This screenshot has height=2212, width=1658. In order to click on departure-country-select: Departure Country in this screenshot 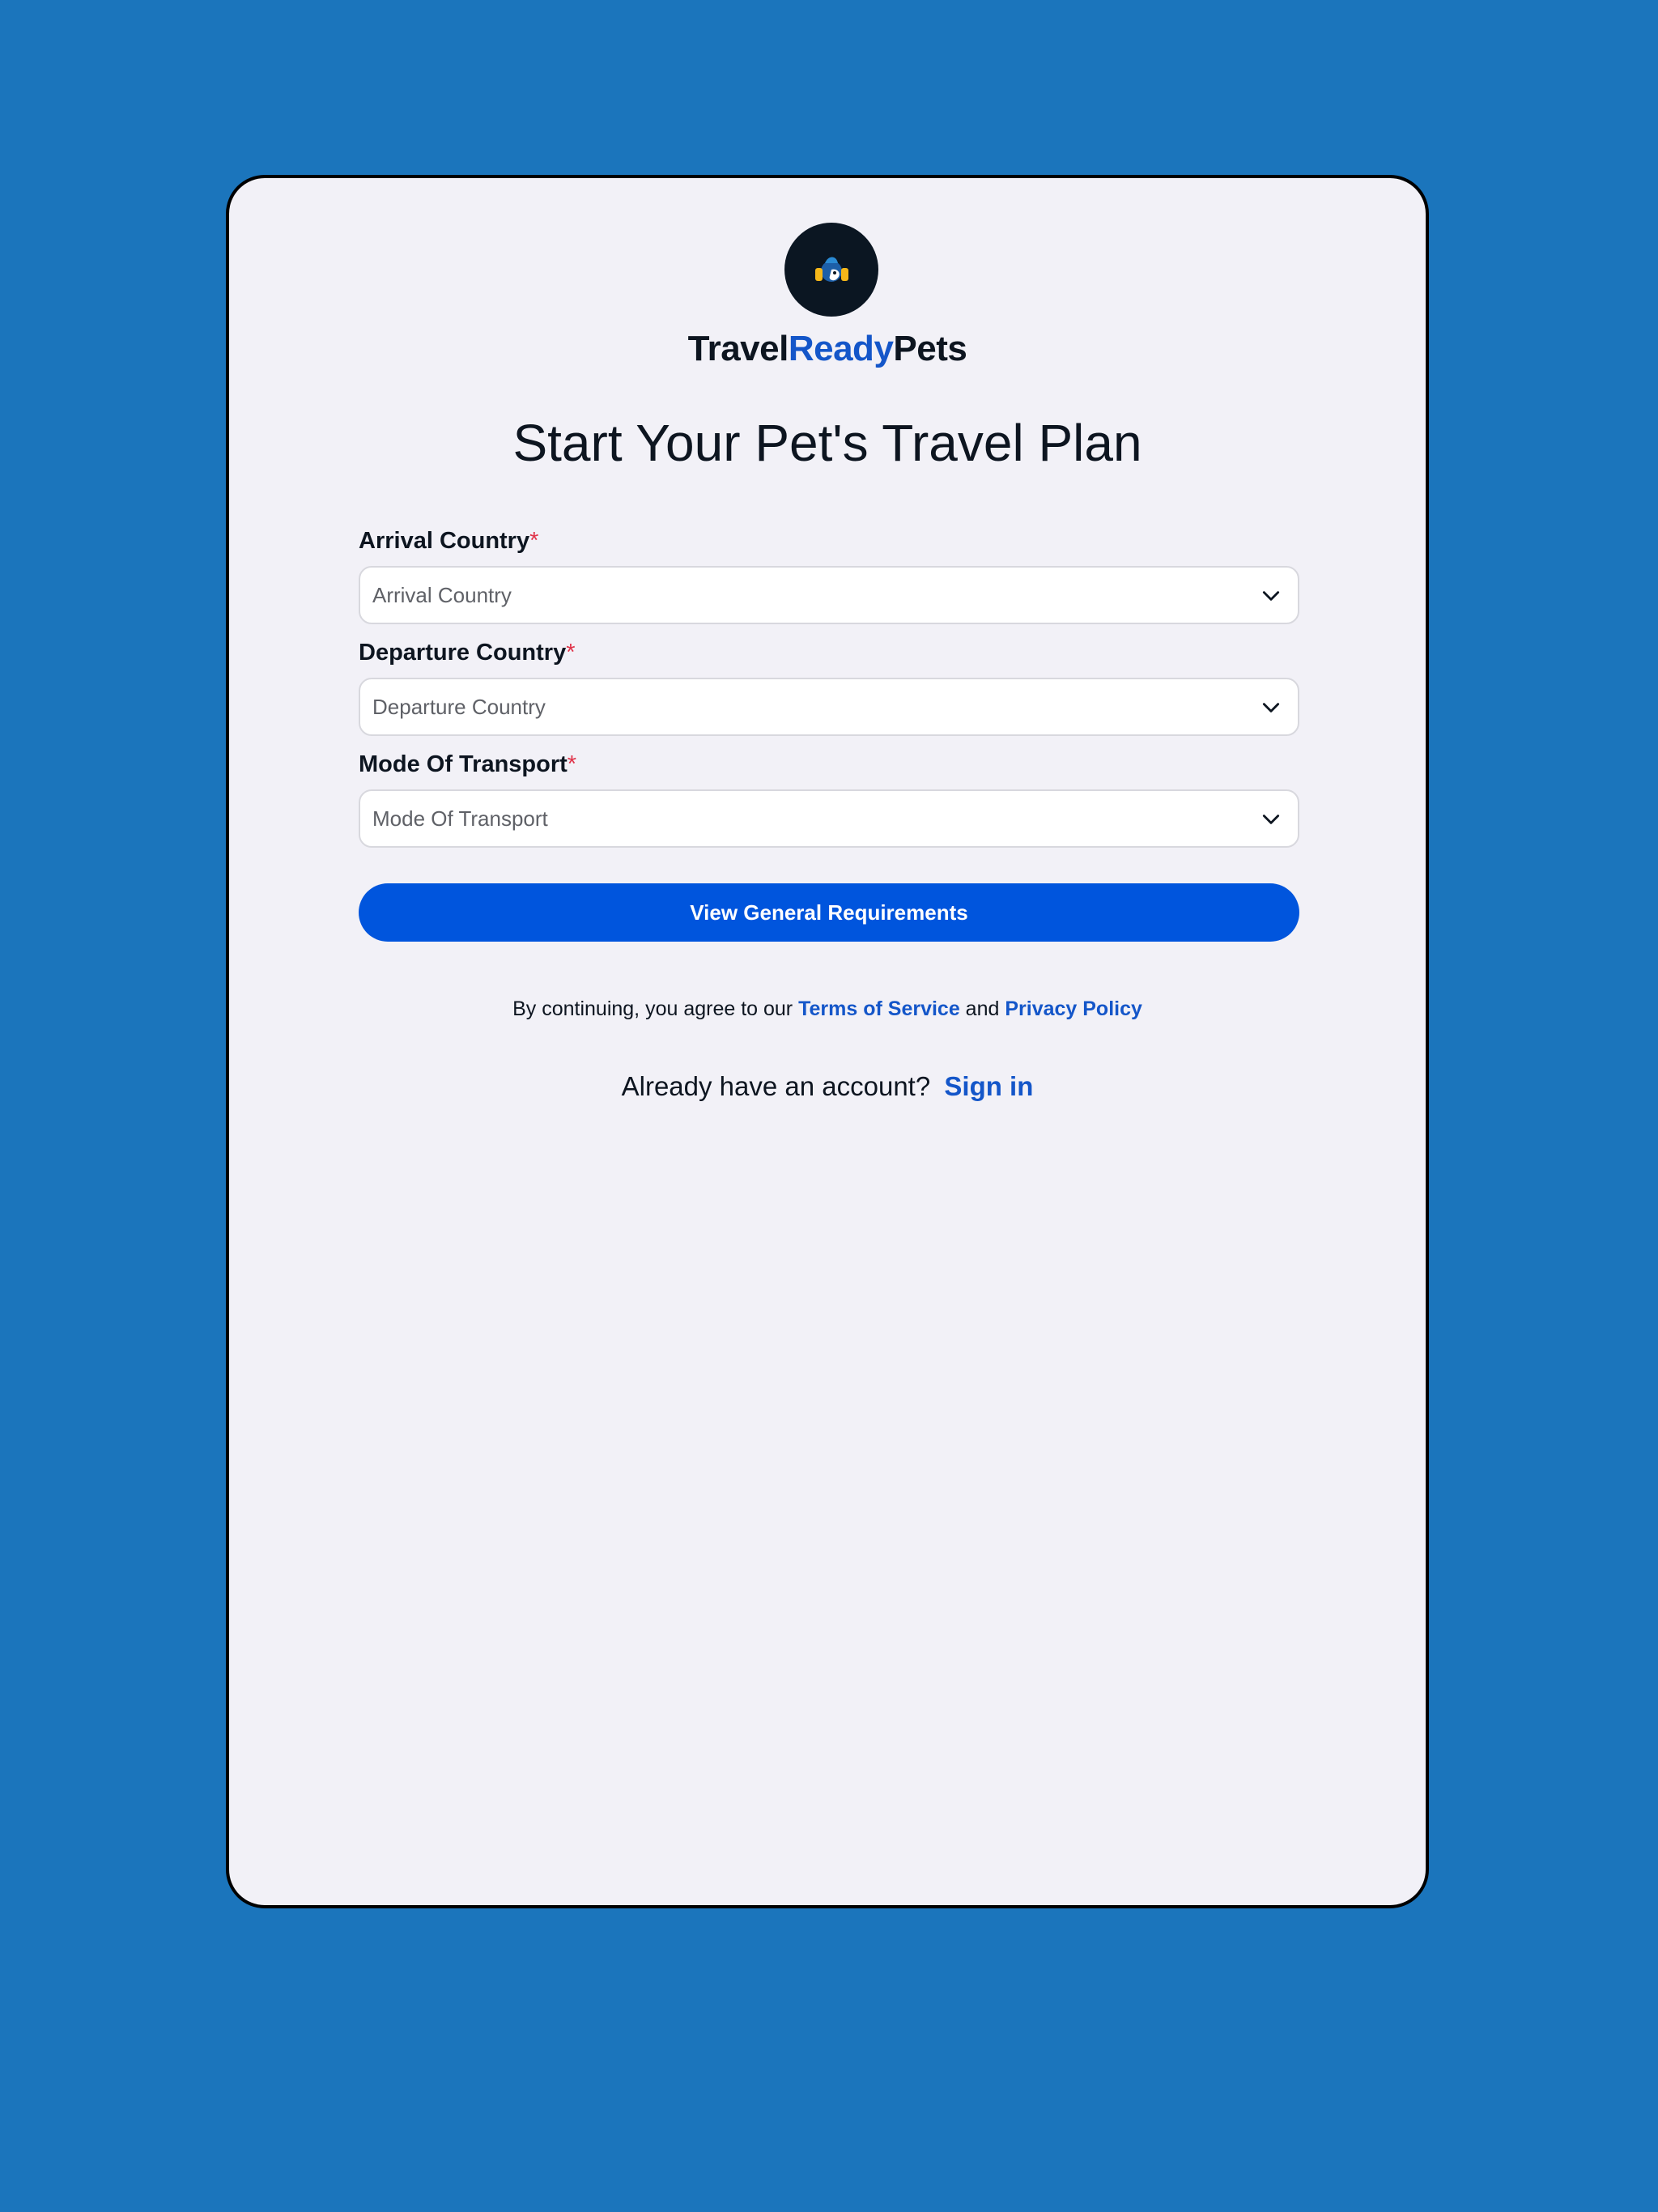, I will do `click(829, 707)`.